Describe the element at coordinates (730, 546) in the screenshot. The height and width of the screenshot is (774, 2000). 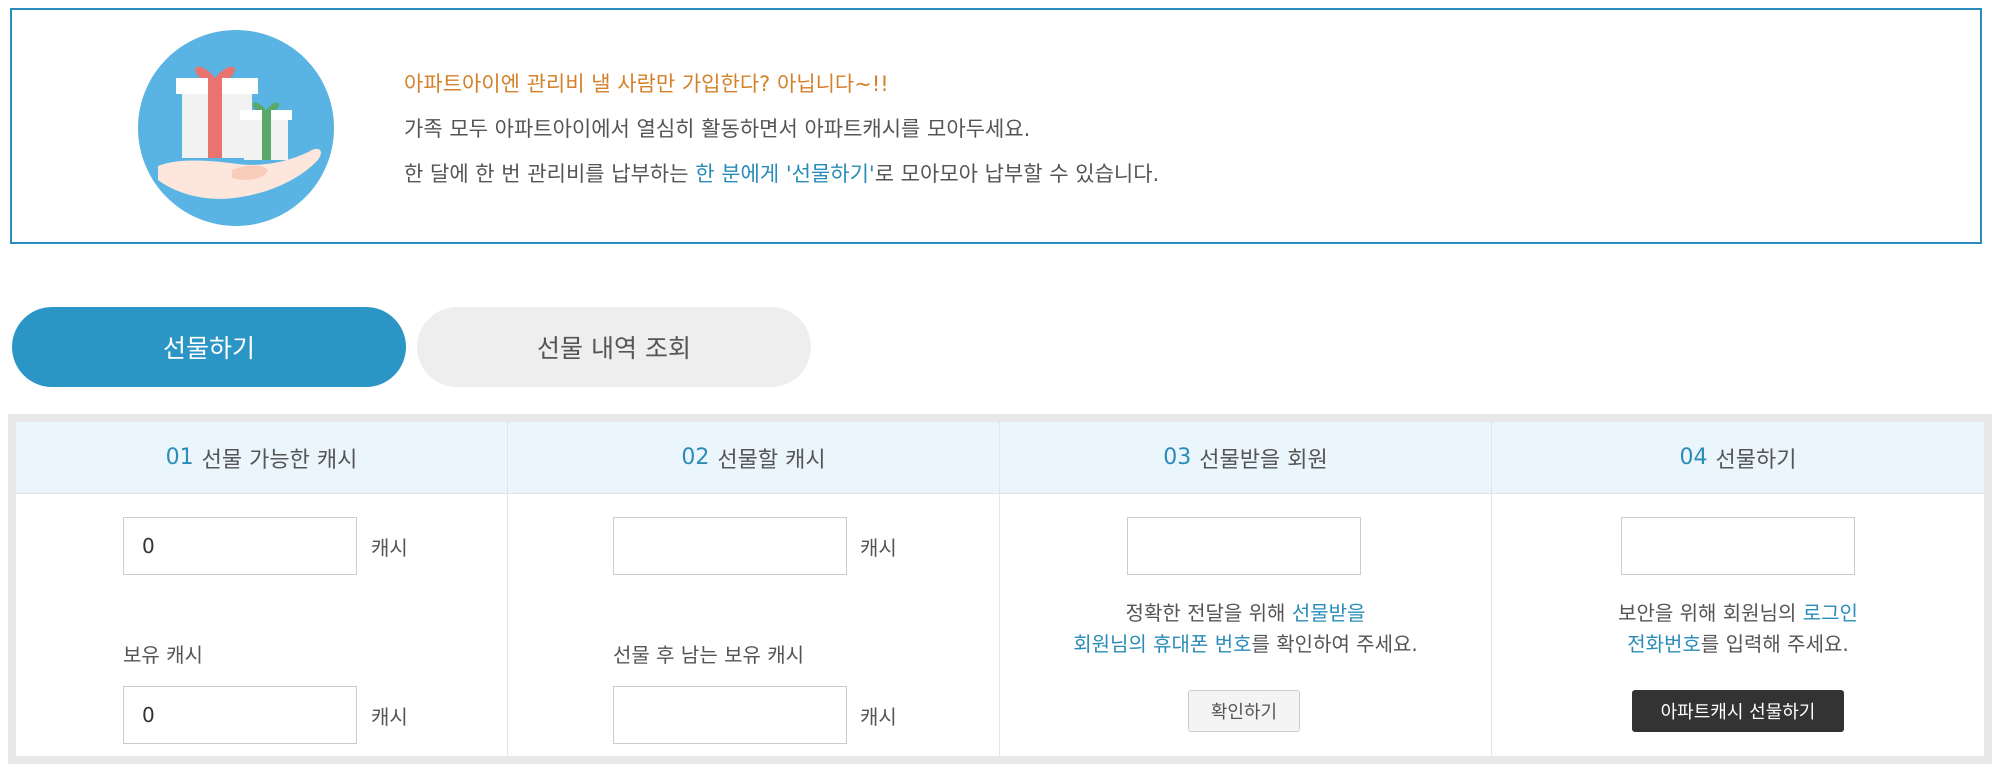
I see `gift-cash-field` at that location.